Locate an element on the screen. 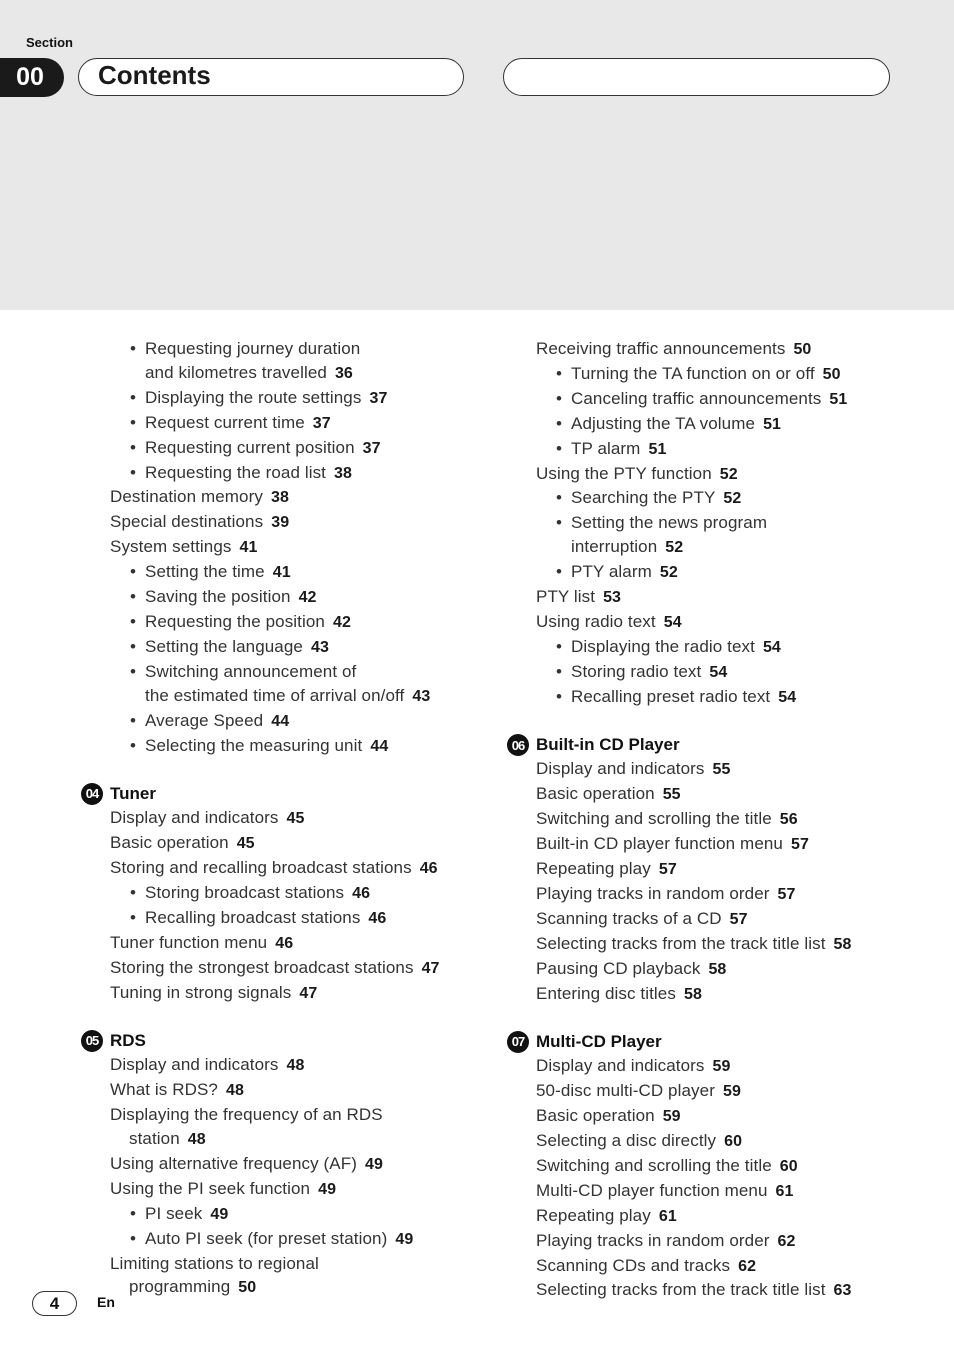  toc-entry: Scanning CDs and tracks 62 is located at coordinates (726, 1266).